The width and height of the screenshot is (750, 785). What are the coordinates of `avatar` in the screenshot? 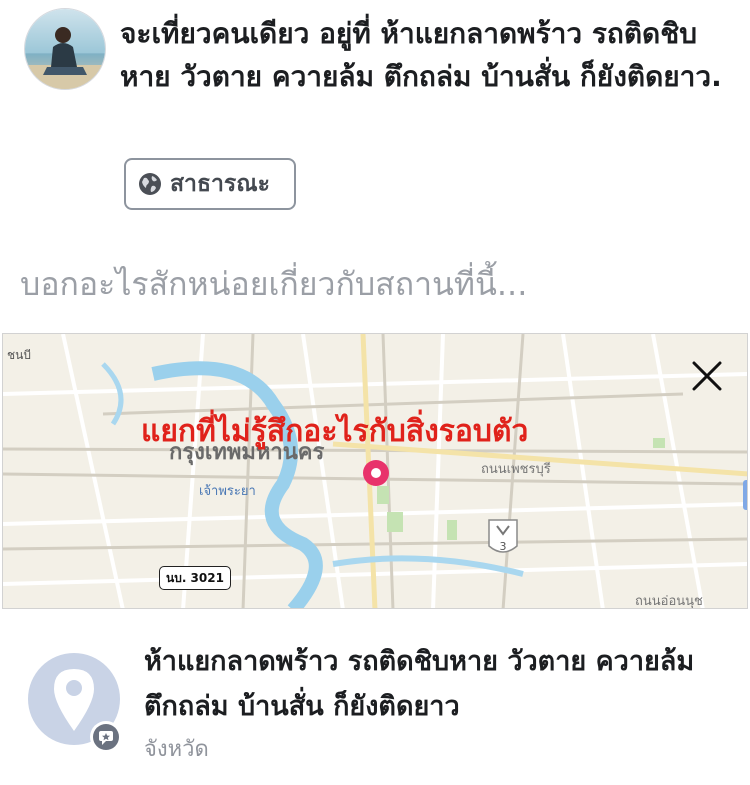 It's located at (65, 49).